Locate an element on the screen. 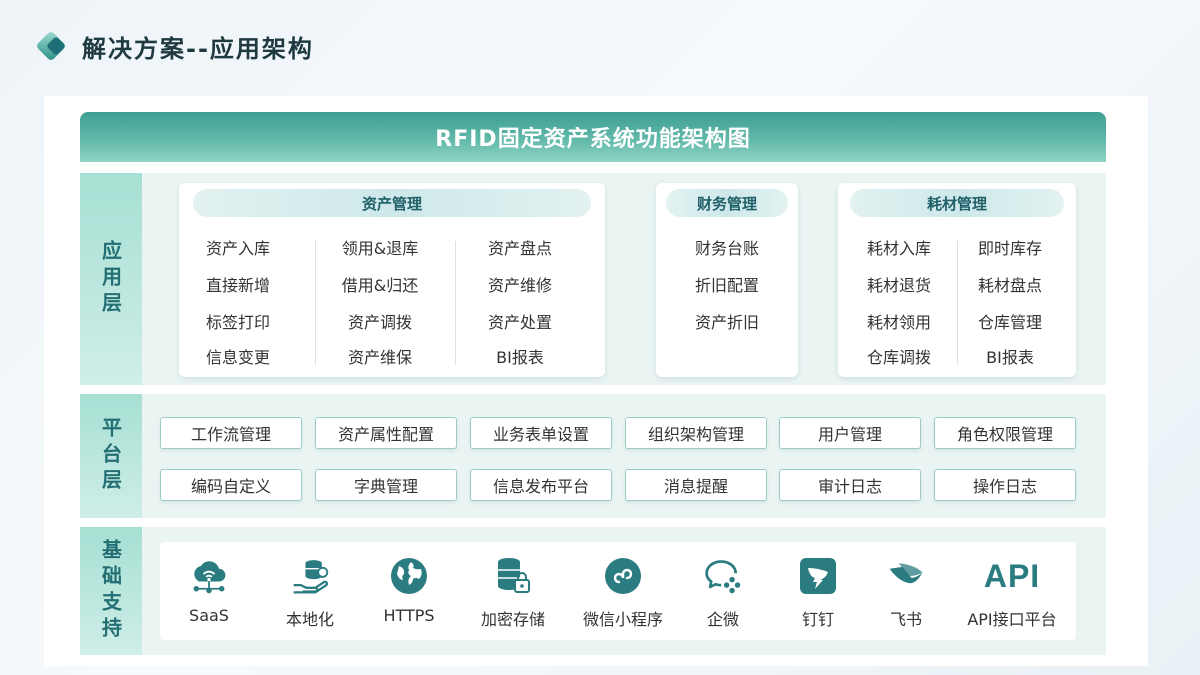 The width and height of the screenshot is (1200, 675). infrastructure-item-label: SaaS is located at coordinates (209, 615).